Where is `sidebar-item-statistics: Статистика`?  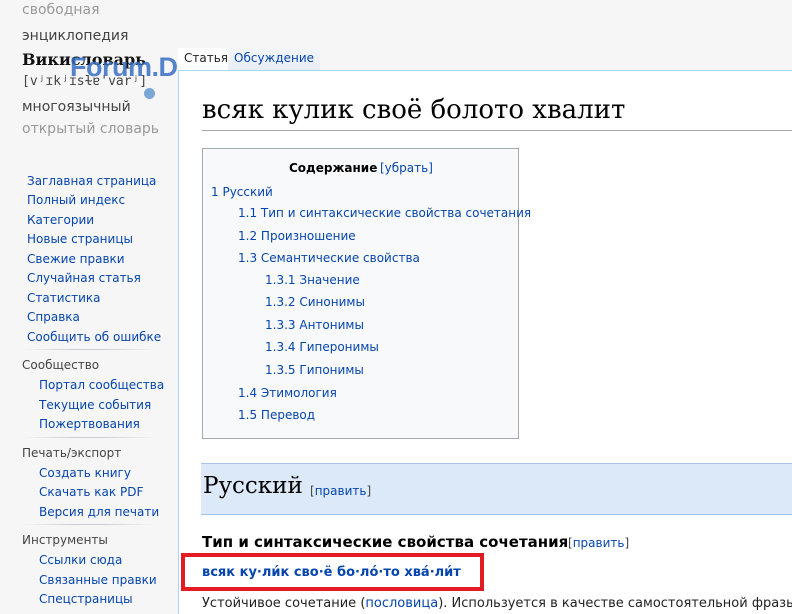 sidebar-item-statistics: Статистика is located at coordinates (64, 298).